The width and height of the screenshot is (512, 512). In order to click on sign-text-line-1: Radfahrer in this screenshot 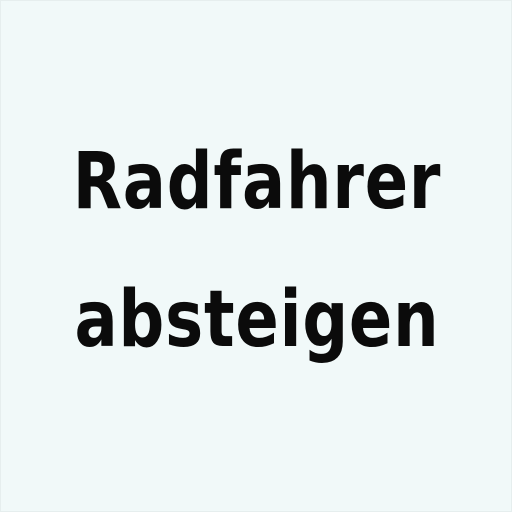, I will do `click(257, 182)`.